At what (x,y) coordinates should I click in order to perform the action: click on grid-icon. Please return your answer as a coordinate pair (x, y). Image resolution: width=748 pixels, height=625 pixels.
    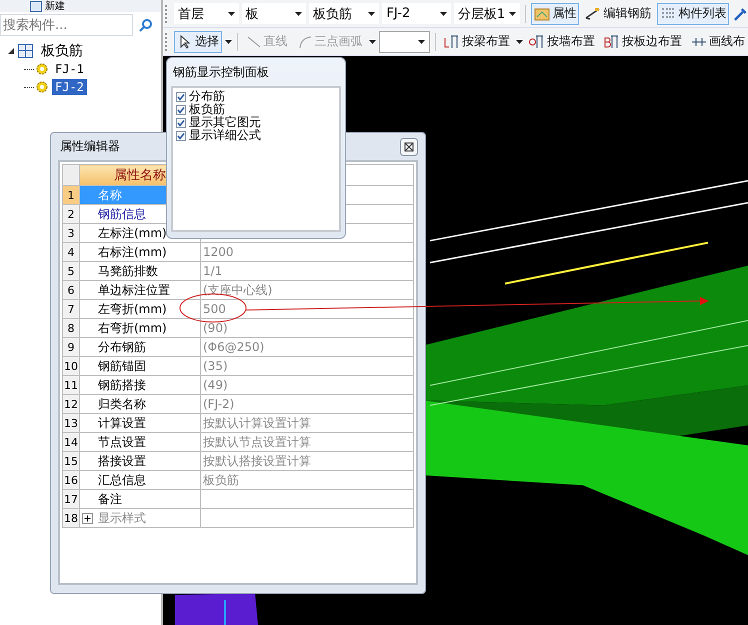
    Looking at the image, I should click on (25, 51).